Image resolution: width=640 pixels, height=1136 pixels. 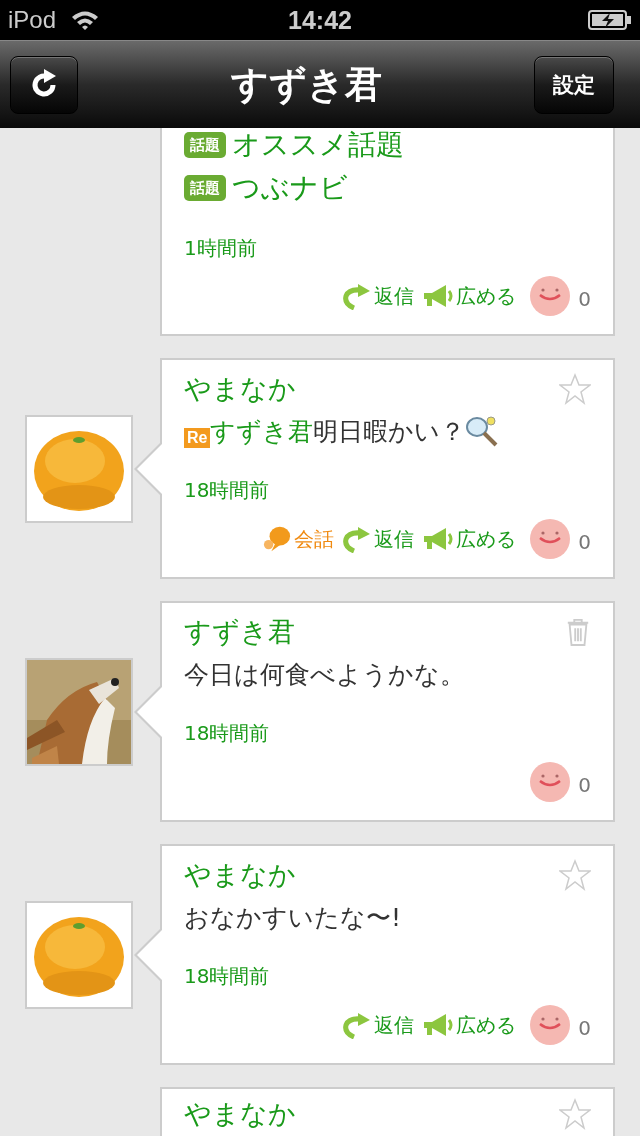 I want to click on mention-link: すずき君, so click(x=262, y=431).